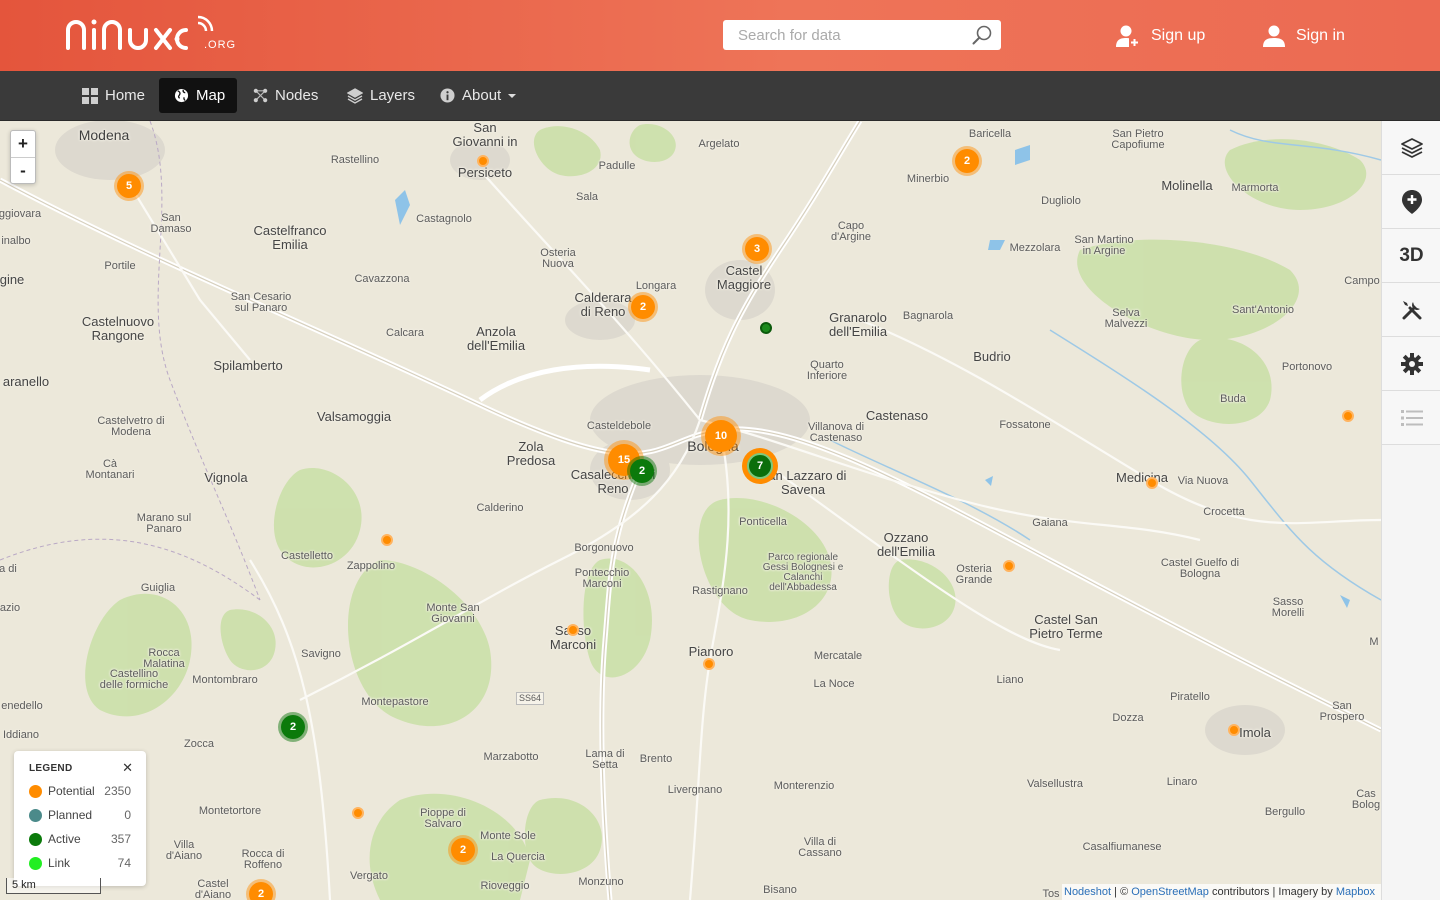  I want to click on place-label: Longara, so click(656, 286).